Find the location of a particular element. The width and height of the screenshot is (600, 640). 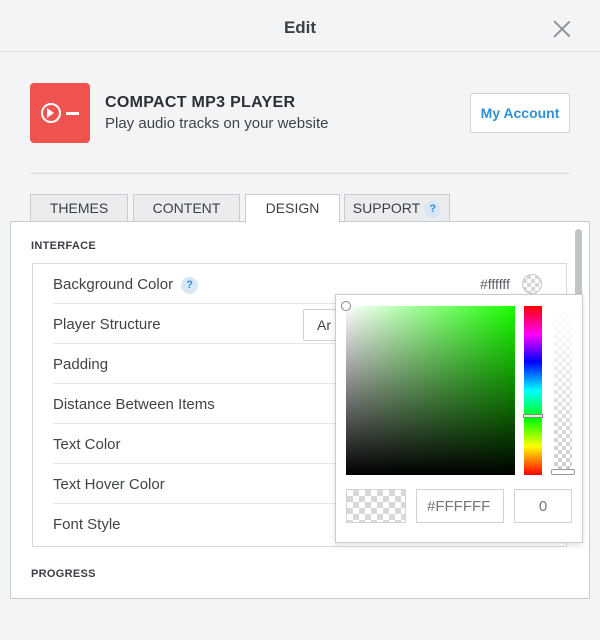

header-divider is located at coordinates (300, 173).